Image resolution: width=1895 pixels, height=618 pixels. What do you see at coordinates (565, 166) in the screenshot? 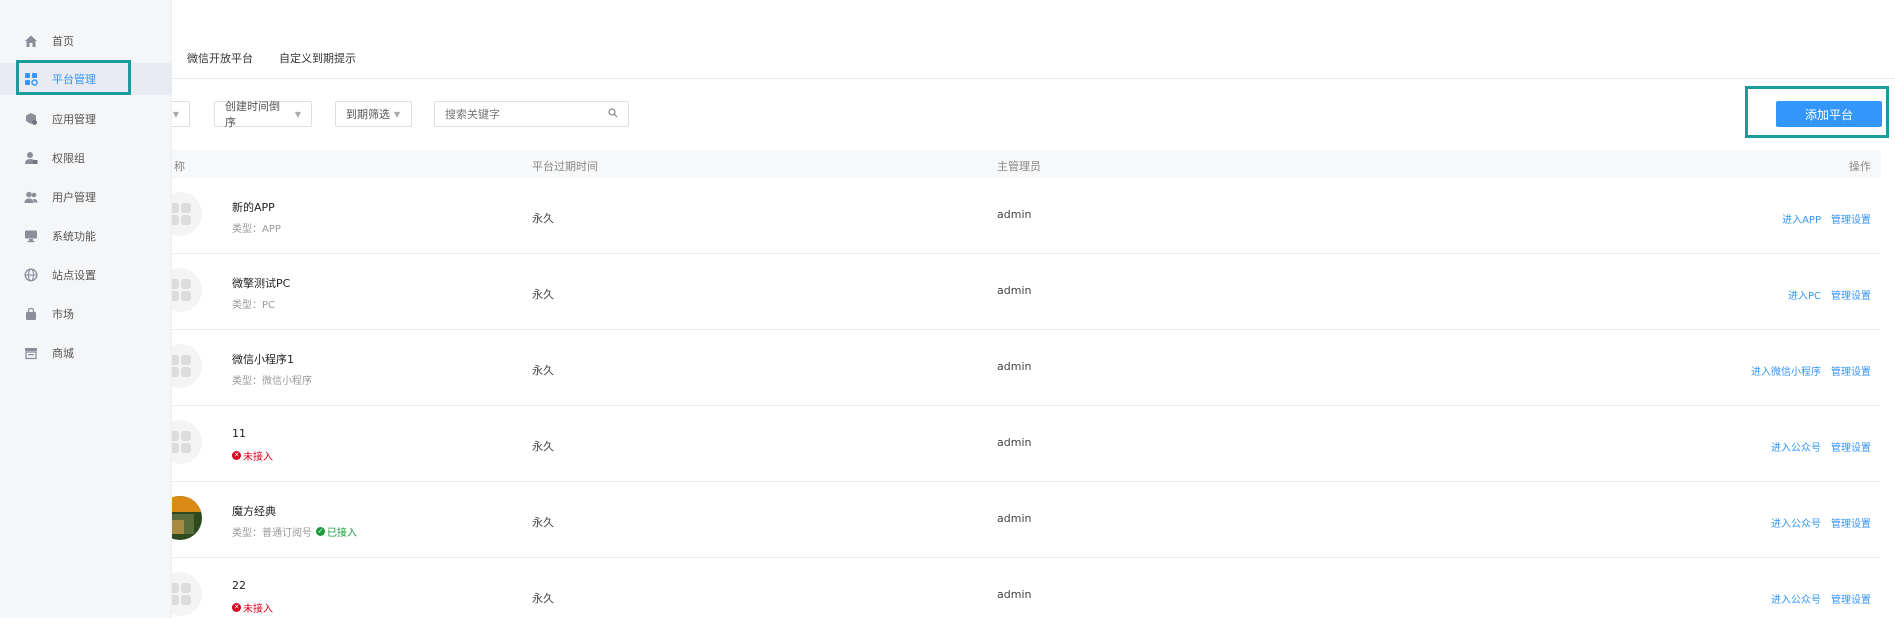
I see `column-header-expire: 平台过期时间` at bounding box center [565, 166].